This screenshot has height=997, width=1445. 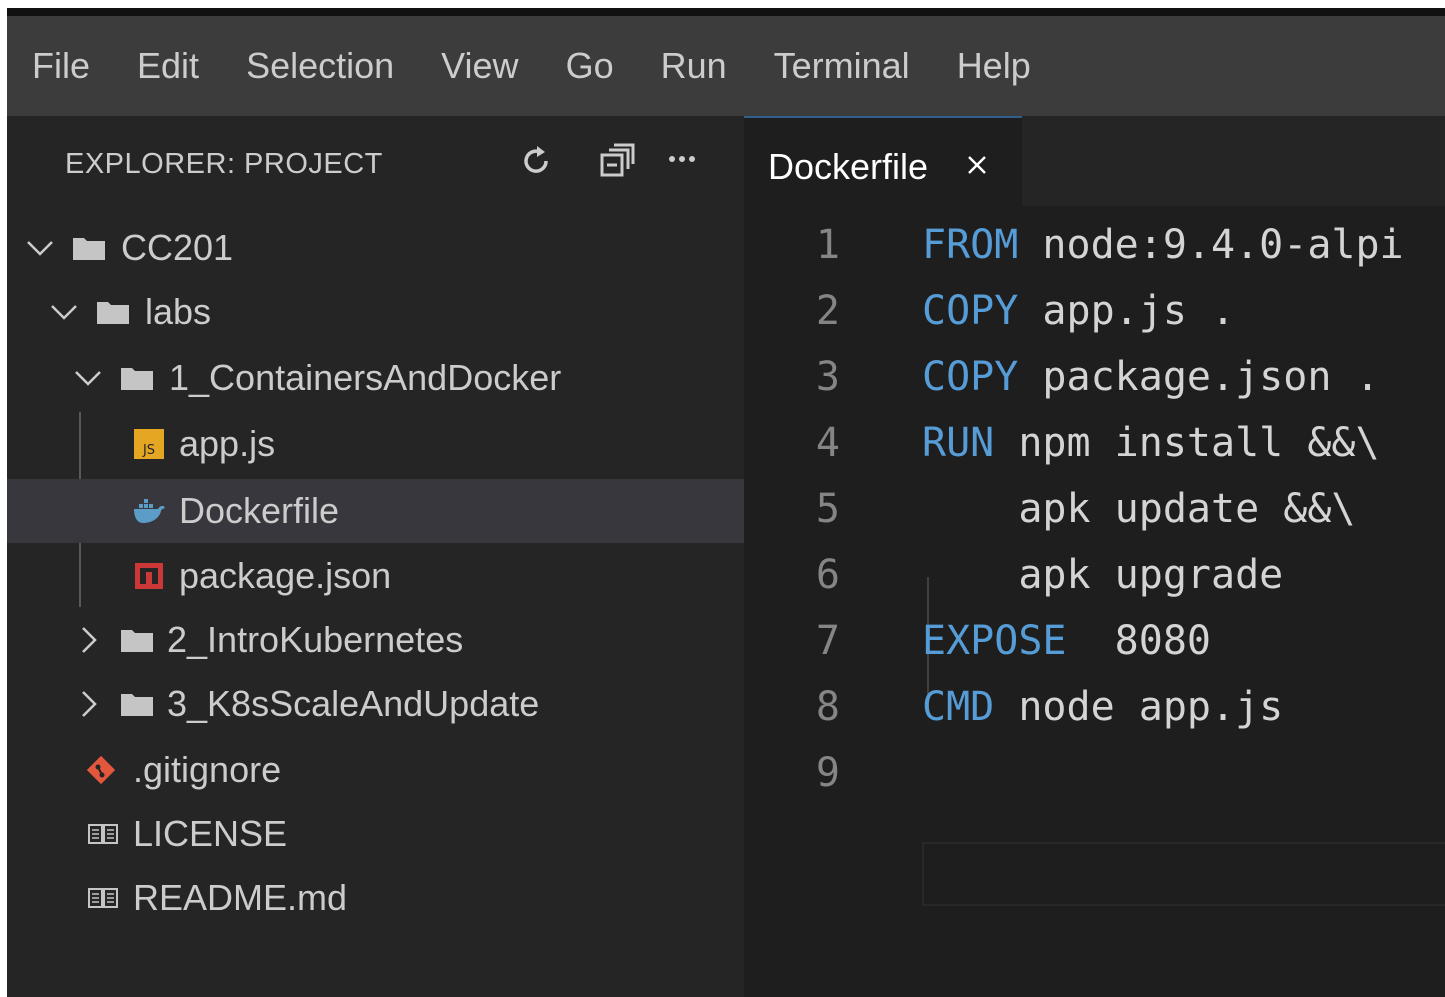 I want to click on menu-go: Go, so click(x=590, y=66).